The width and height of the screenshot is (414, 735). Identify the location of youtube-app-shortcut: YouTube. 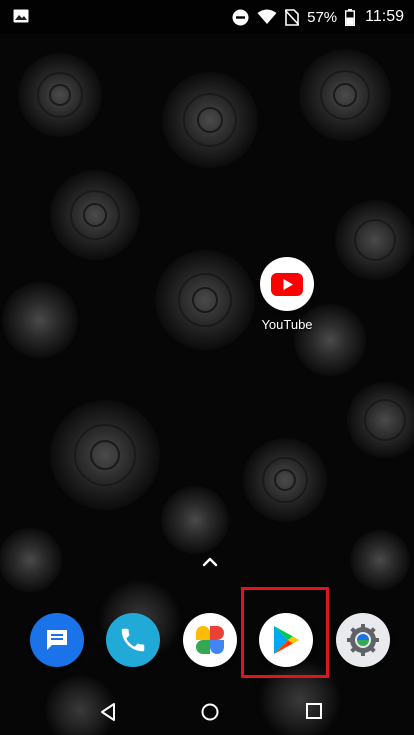
(287, 294).